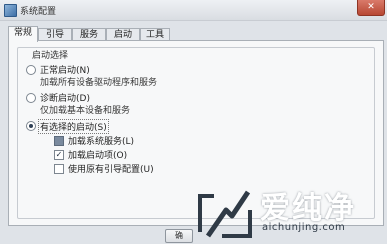 The image size is (387, 244). What do you see at coordinates (31, 98) in the screenshot?
I see `diagnostic-startup-radio` at bounding box center [31, 98].